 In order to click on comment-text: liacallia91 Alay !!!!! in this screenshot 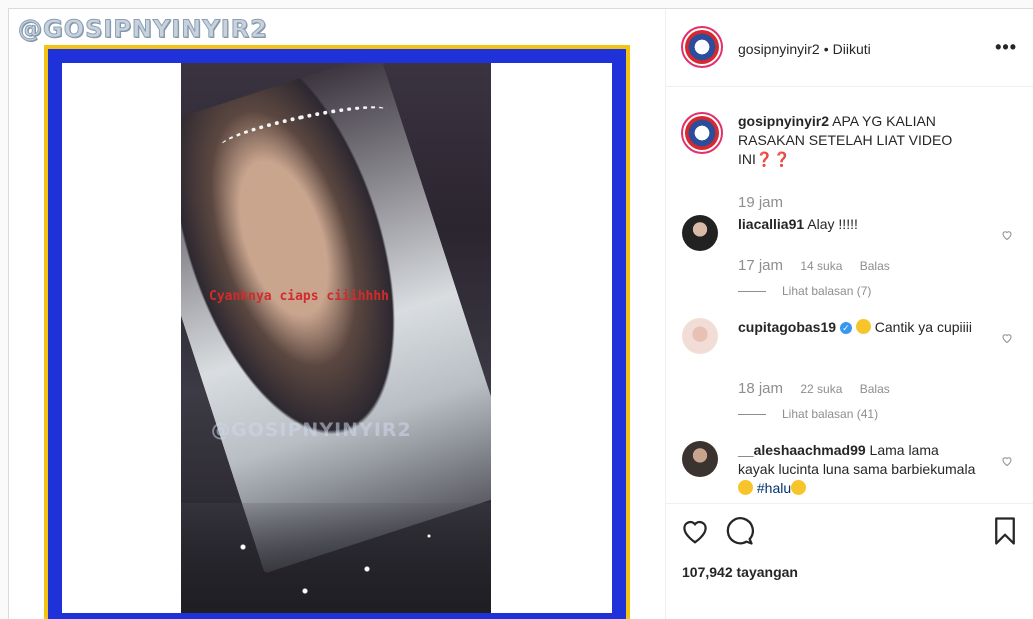, I will do `click(858, 224)`.